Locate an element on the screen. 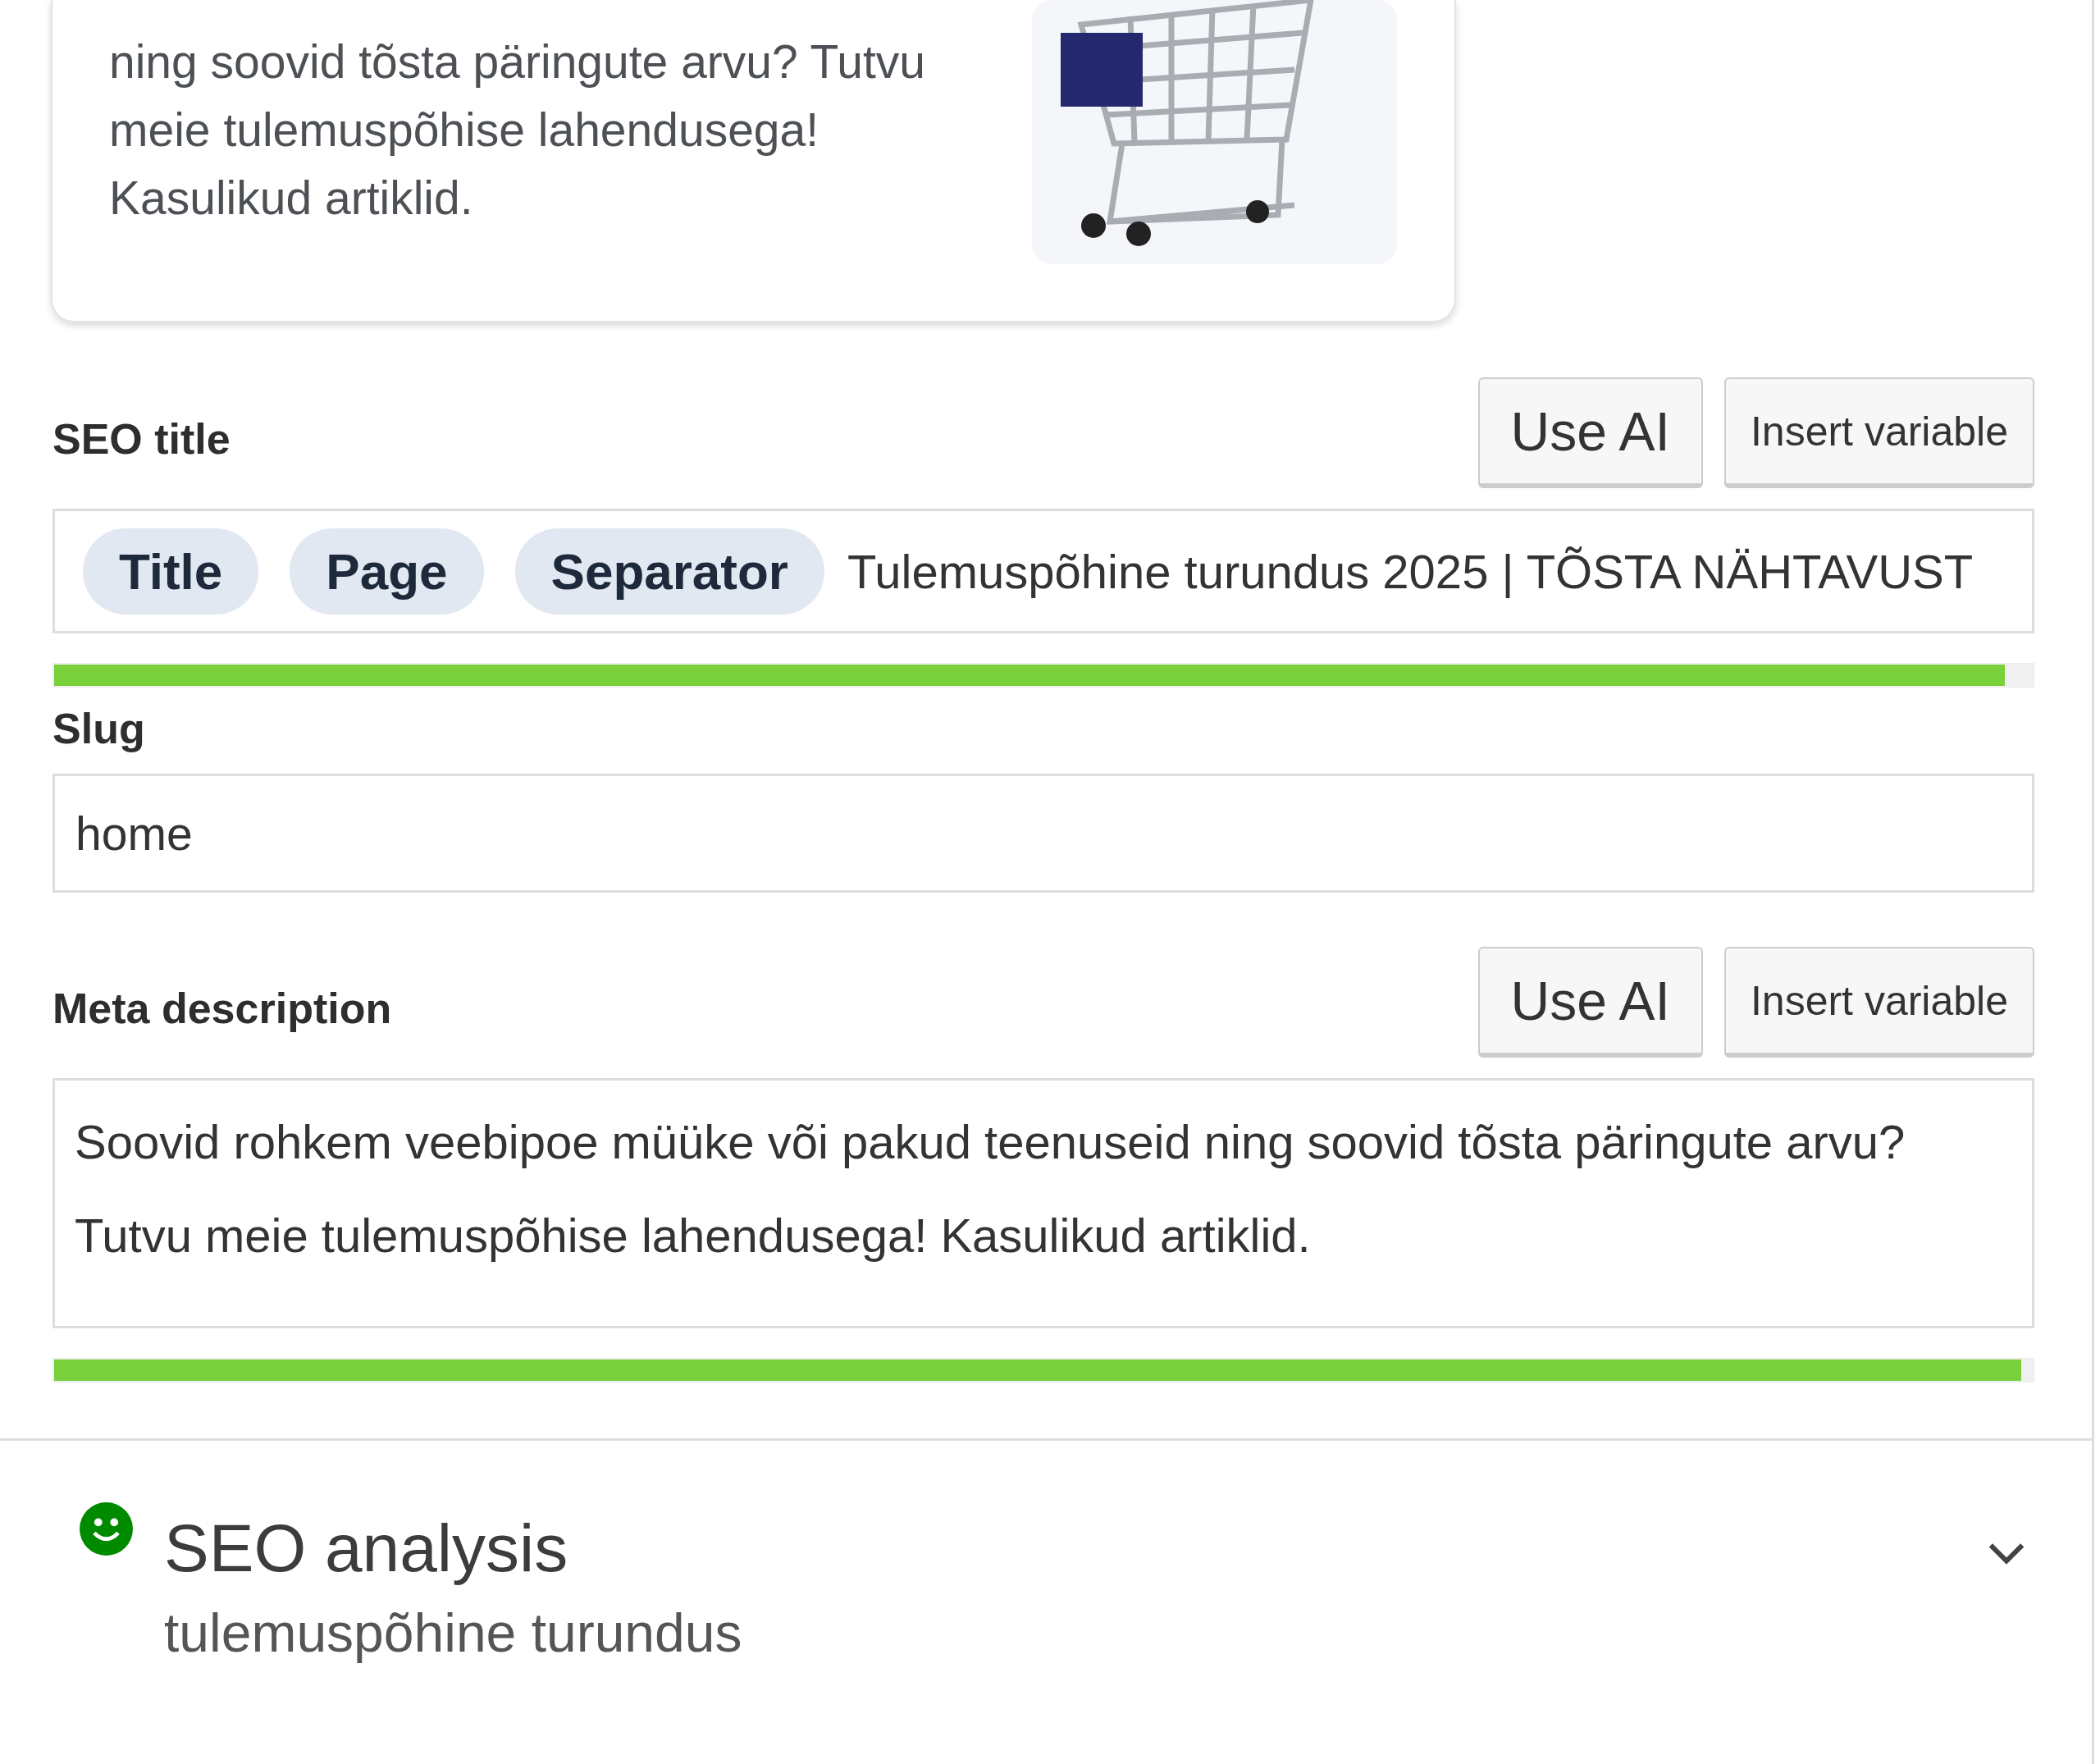 The width and height of the screenshot is (2100, 1764). section-title: SEO analysis is located at coordinates (367, 1548).